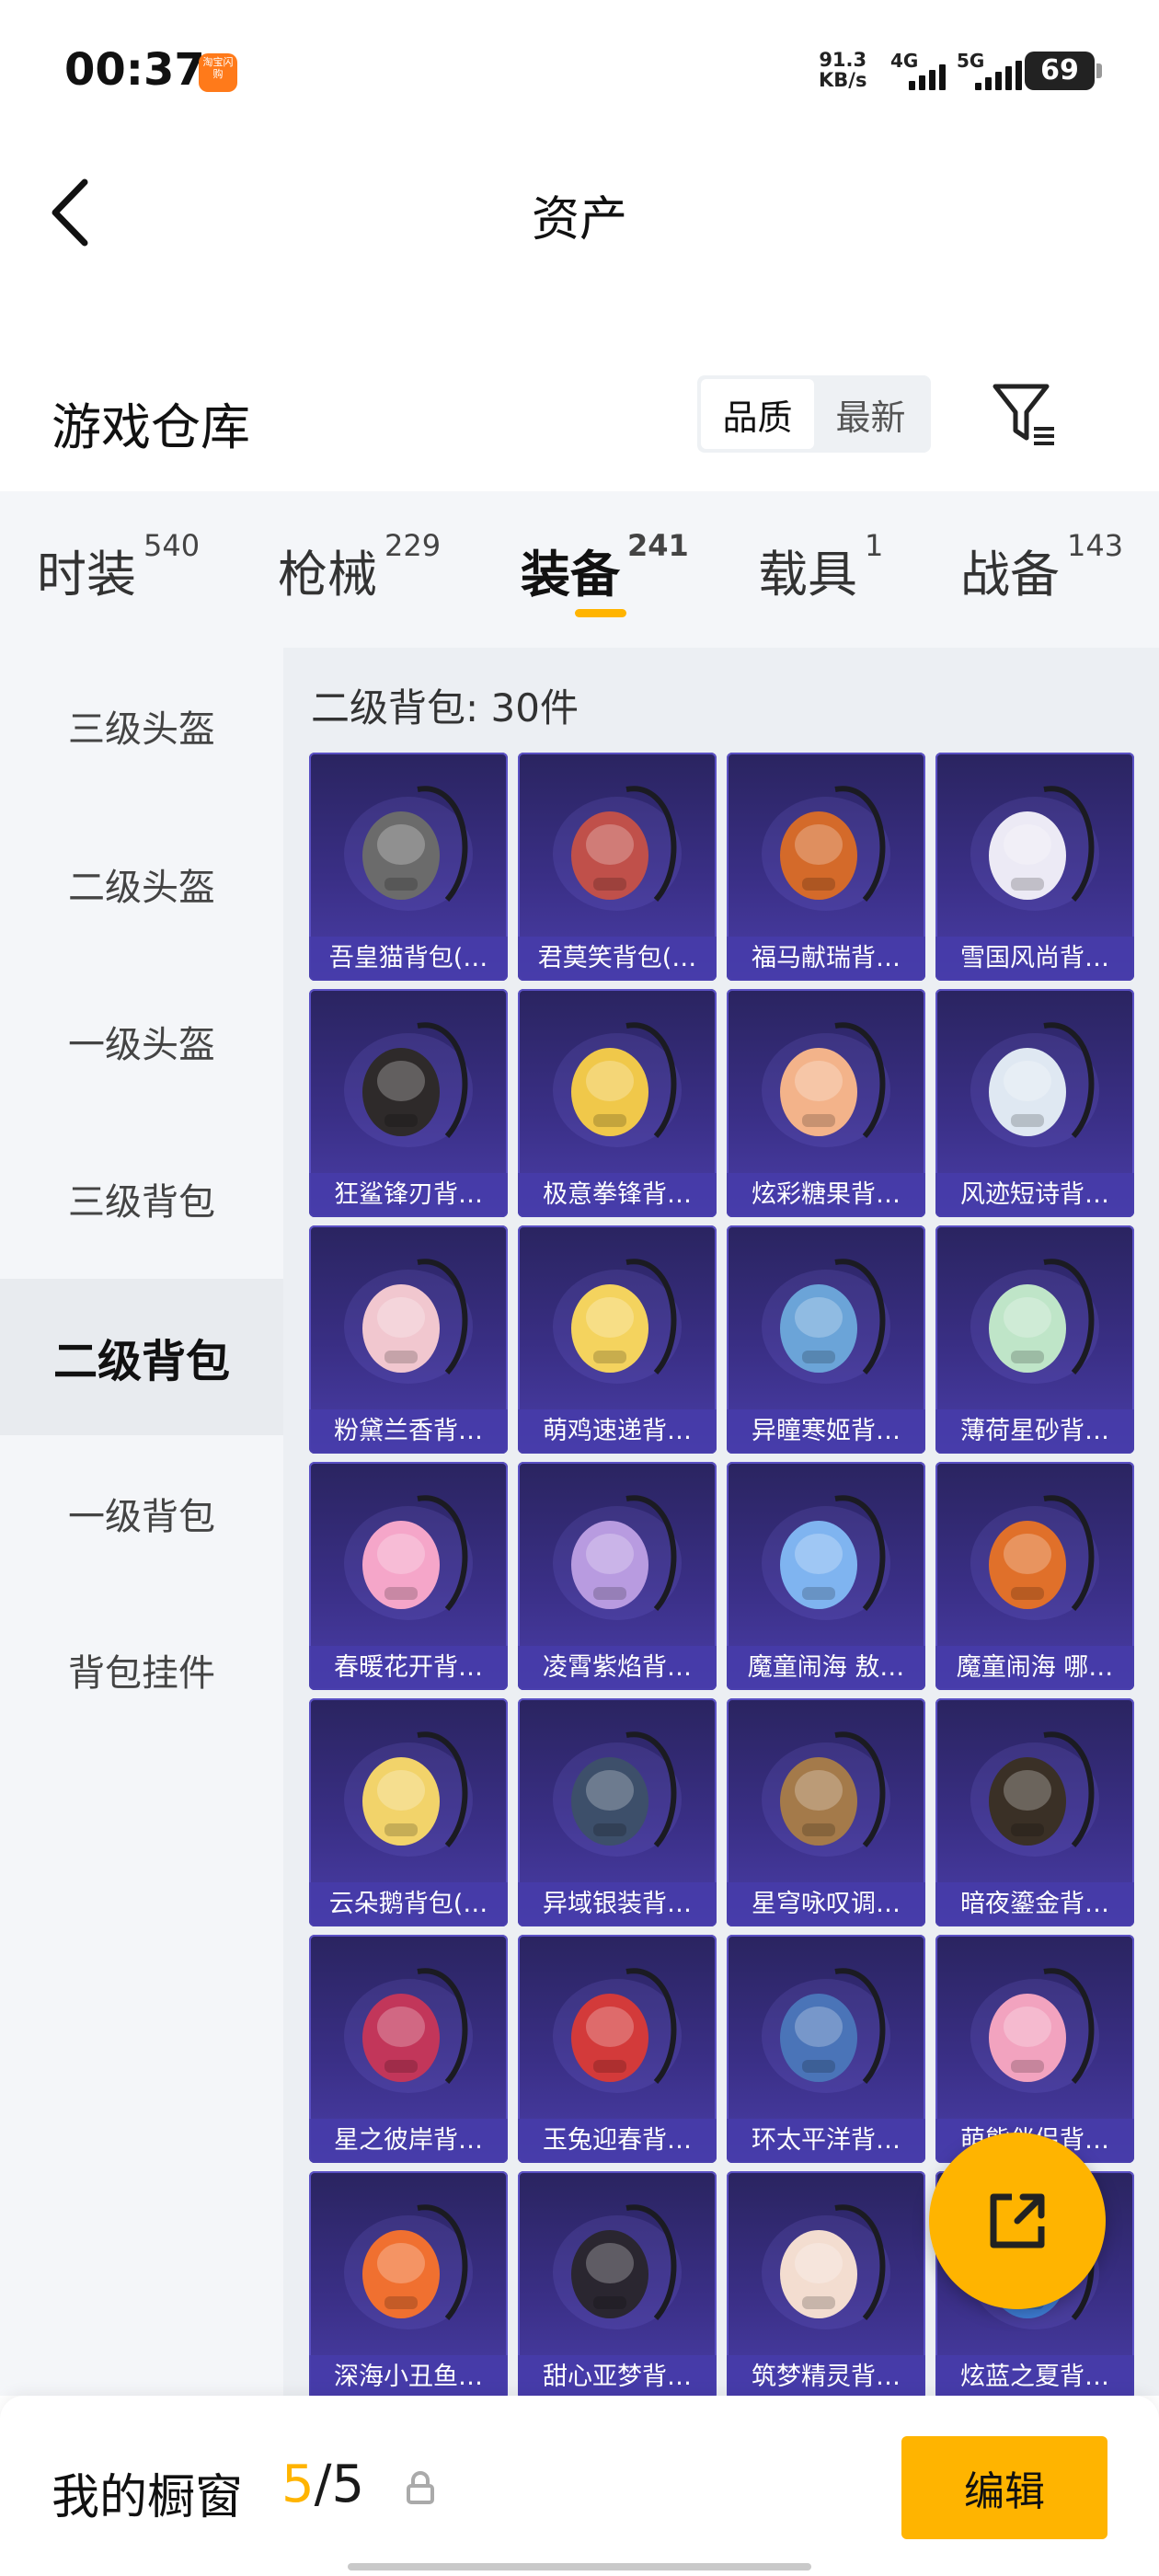 The image size is (1159, 2576). I want to click on orb-pendant-icon, so click(826, 1557).